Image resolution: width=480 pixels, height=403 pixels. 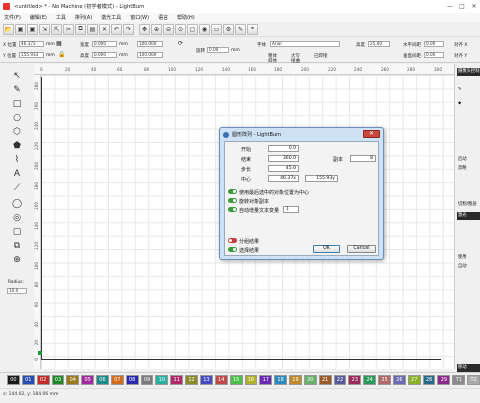 I want to click on path-tool-icon: ⌇, so click(x=17, y=160).